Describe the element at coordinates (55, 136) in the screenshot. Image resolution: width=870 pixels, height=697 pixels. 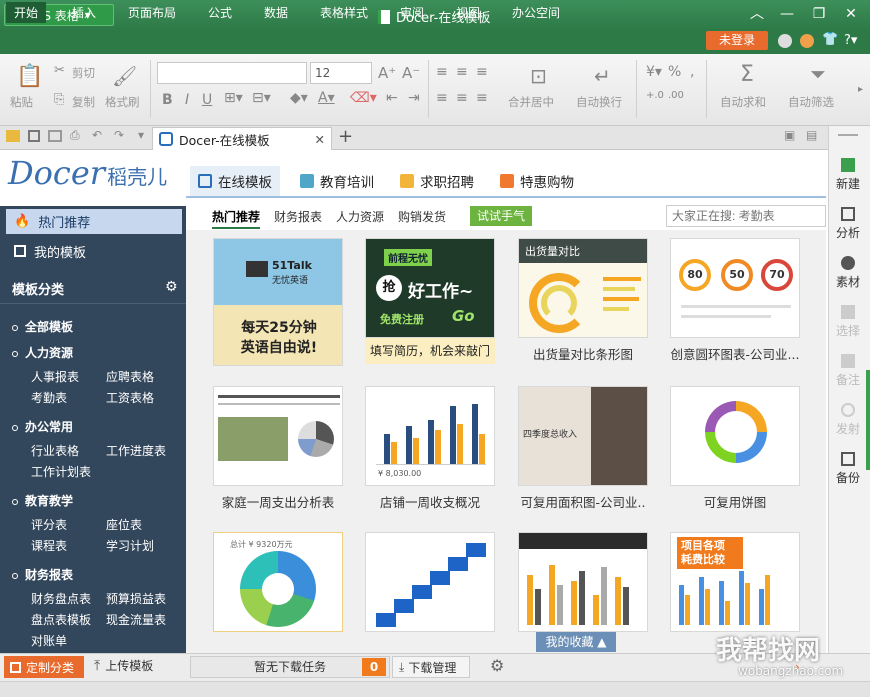
I see `print-icon` at that location.